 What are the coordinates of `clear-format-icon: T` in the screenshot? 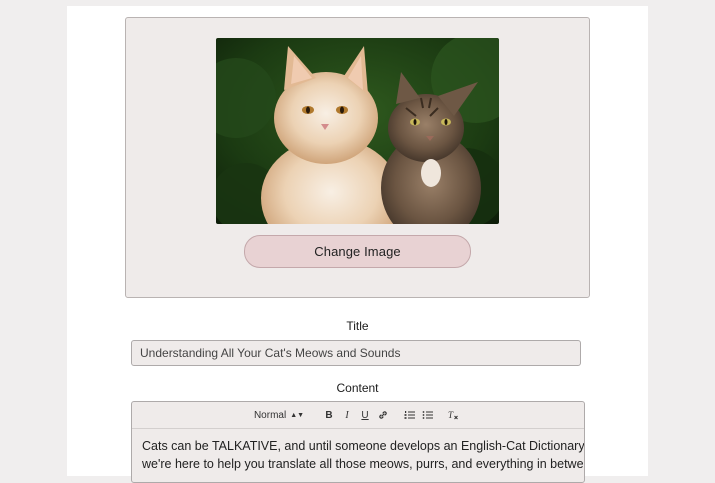 It's located at (453, 415).